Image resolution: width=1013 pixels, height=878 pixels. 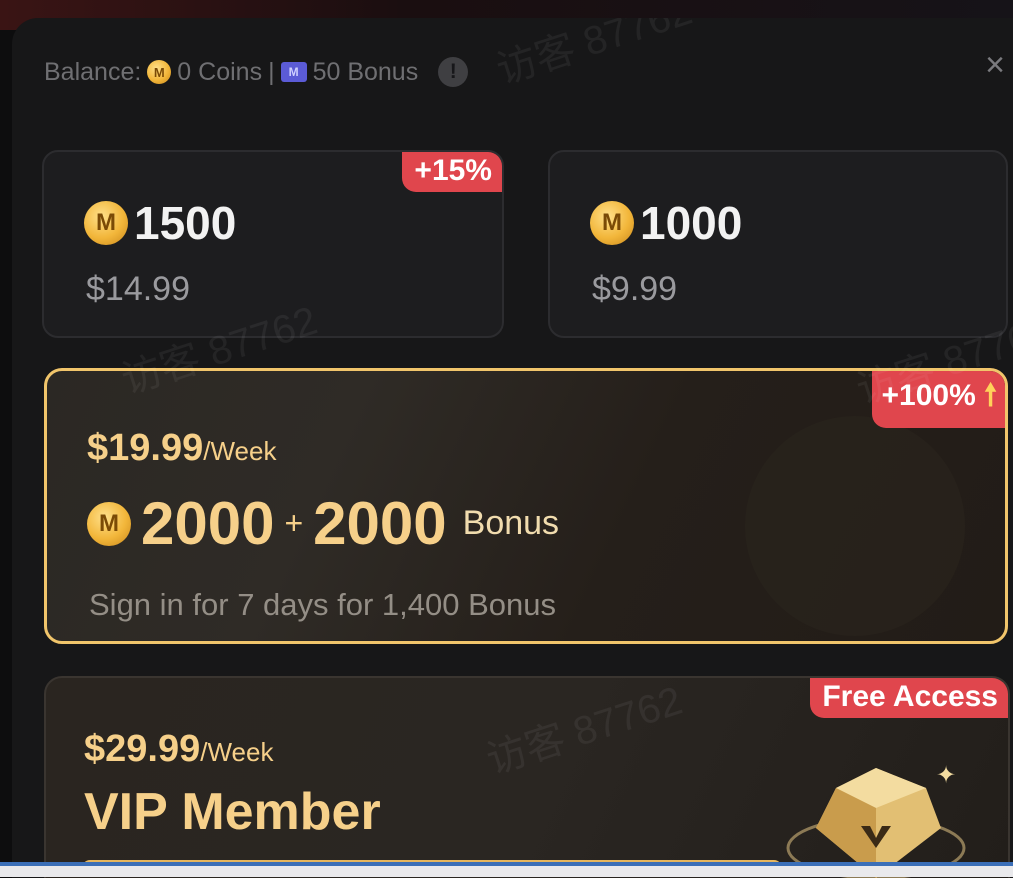 I want to click on plus-sign: +, so click(x=294, y=523).